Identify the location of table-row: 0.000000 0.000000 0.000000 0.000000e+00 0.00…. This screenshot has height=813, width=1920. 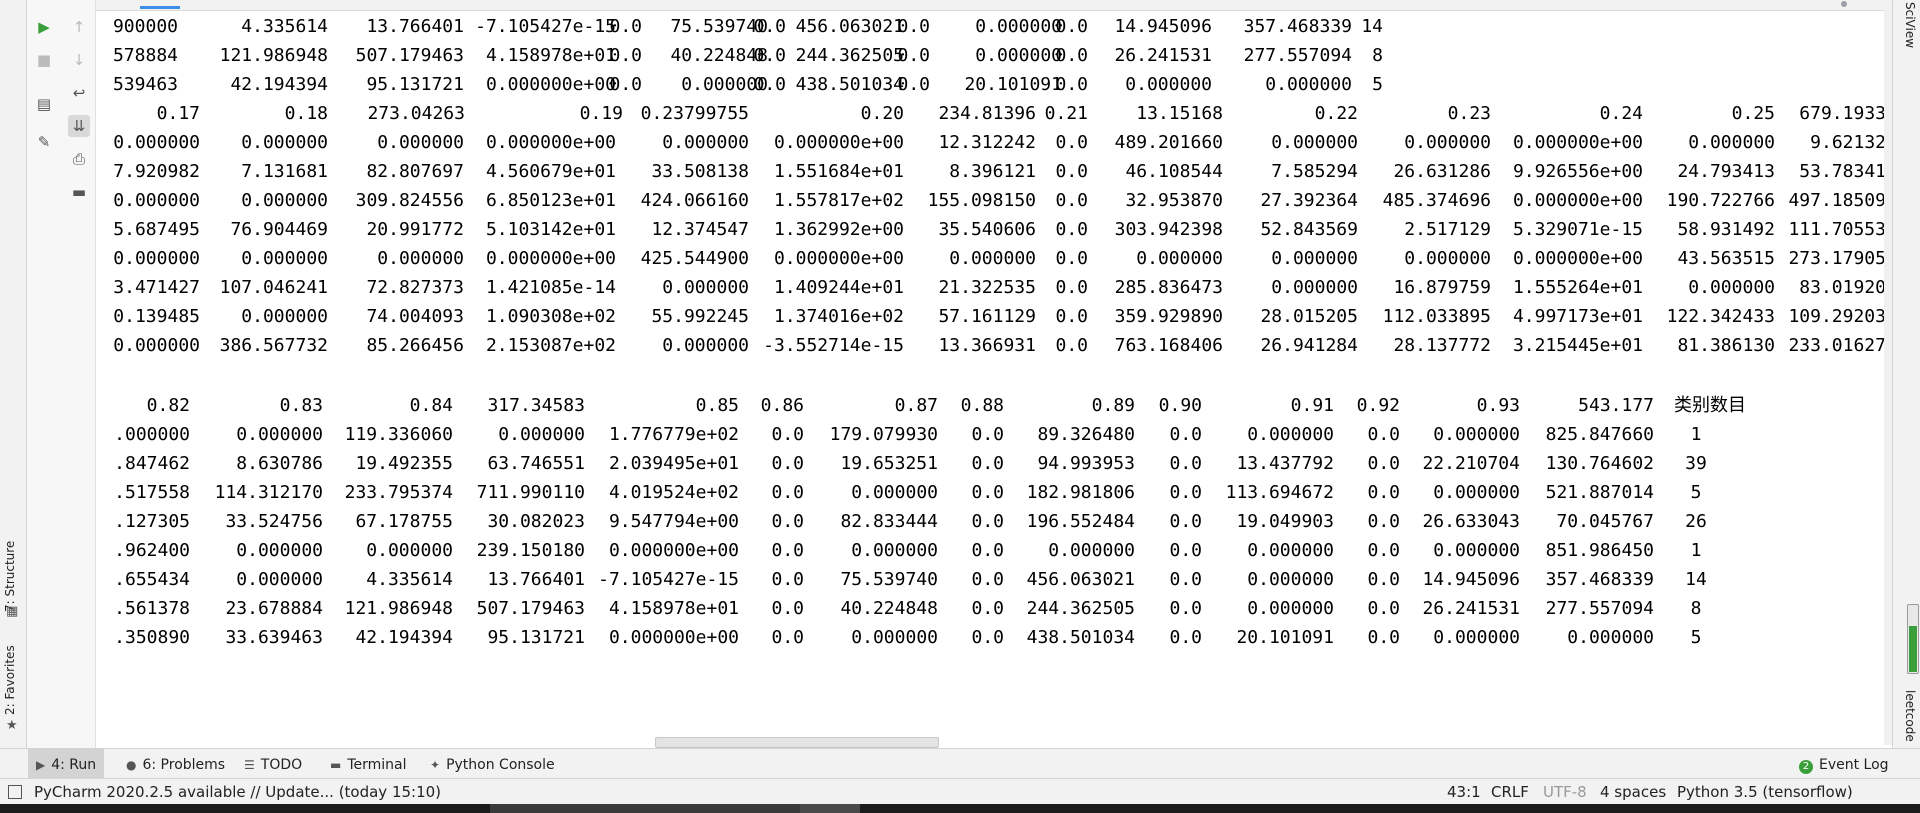
(990, 142).